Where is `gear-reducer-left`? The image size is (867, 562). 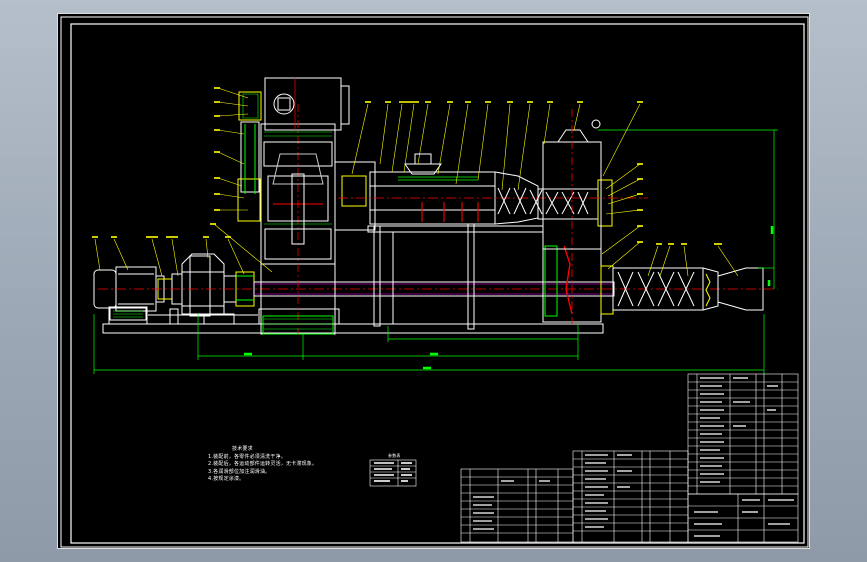 gear-reducer-left is located at coordinates (206, 285).